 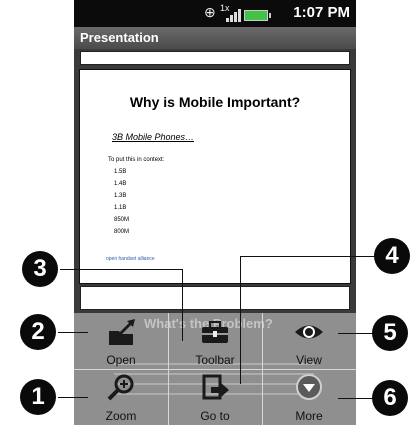 What do you see at coordinates (73, 332) in the screenshot?
I see `callout-2-leader` at bounding box center [73, 332].